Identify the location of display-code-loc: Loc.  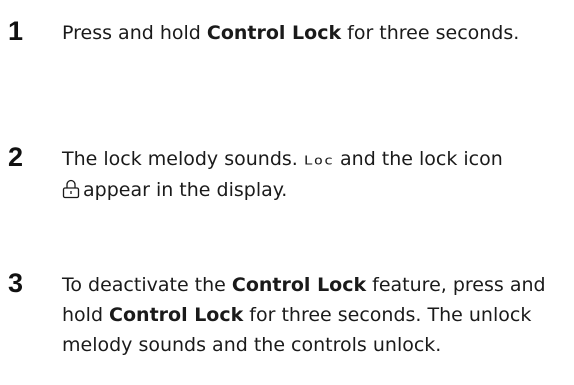
(318, 160).